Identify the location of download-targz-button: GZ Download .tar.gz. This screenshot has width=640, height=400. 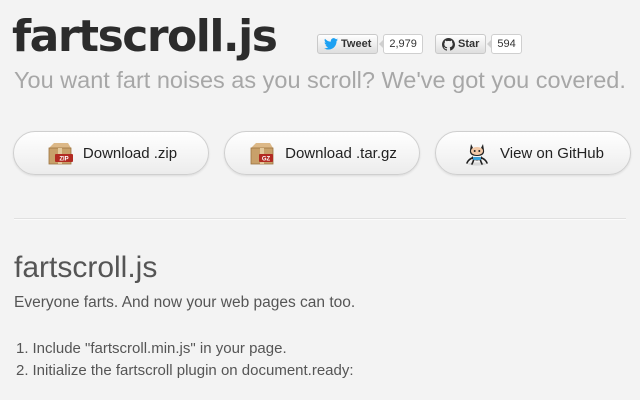
(322, 153).